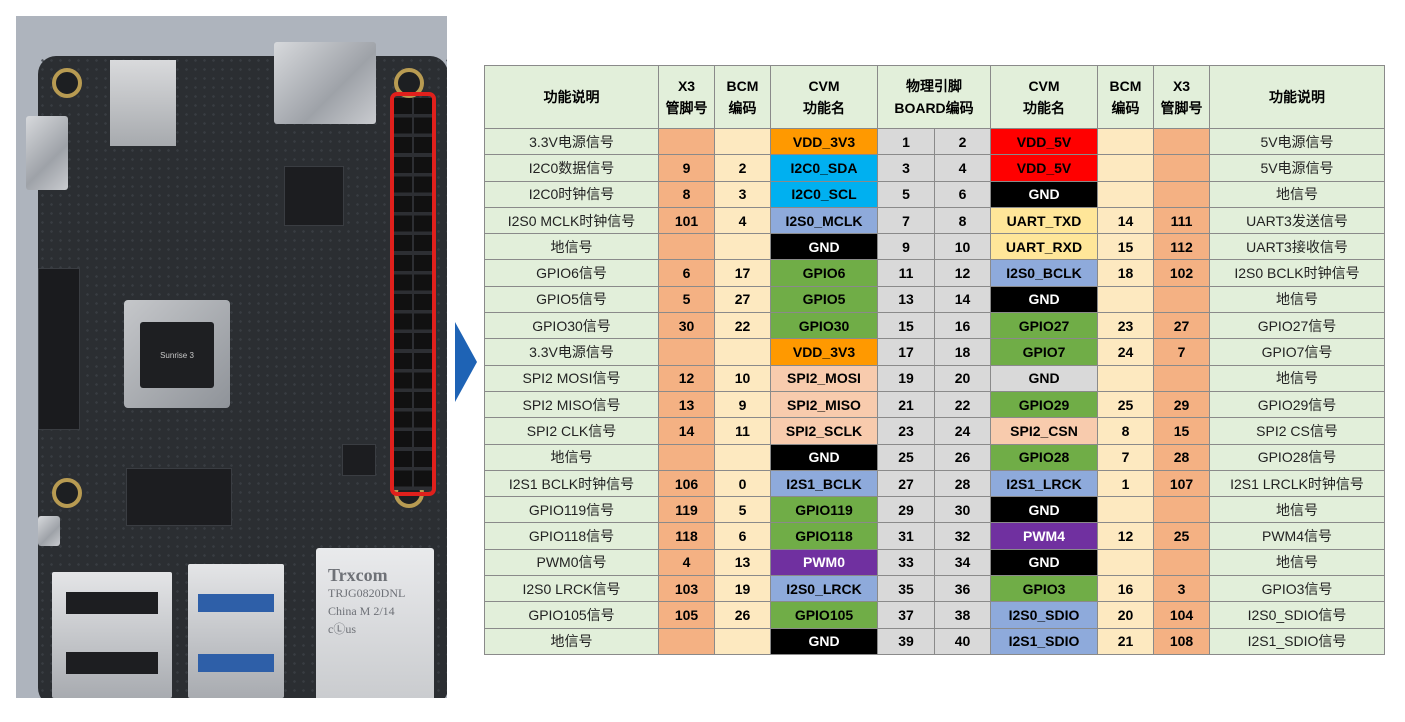 This screenshot has height=722, width=1405. Describe the element at coordinates (742, 562) in the screenshot. I see `left-bcm-cell: 13` at that location.